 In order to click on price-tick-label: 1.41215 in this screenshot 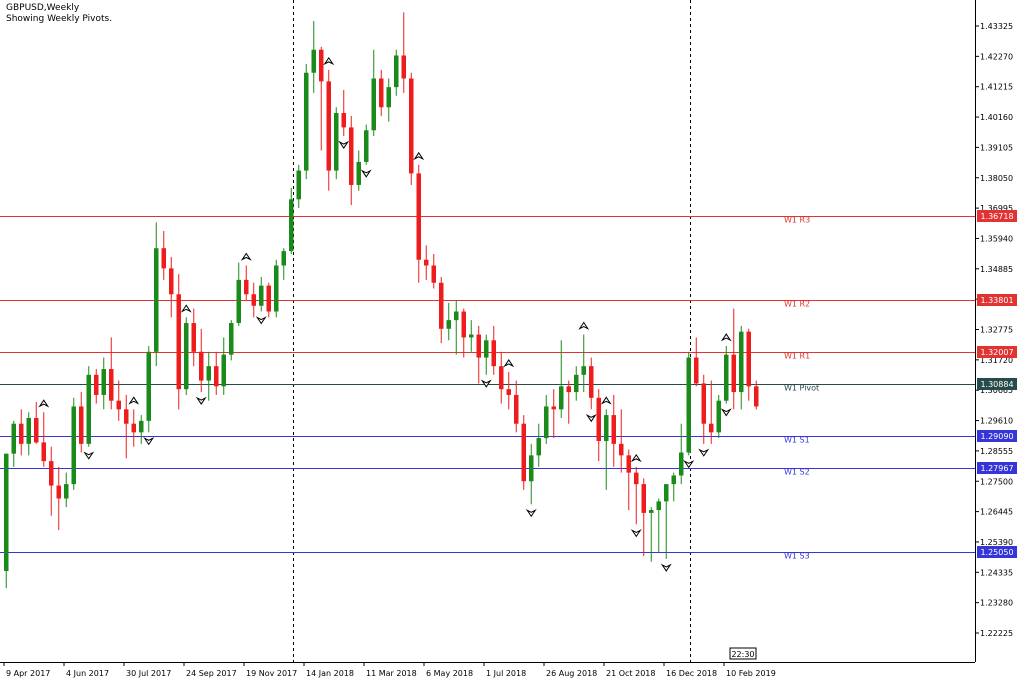, I will do `click(996, 87)`.